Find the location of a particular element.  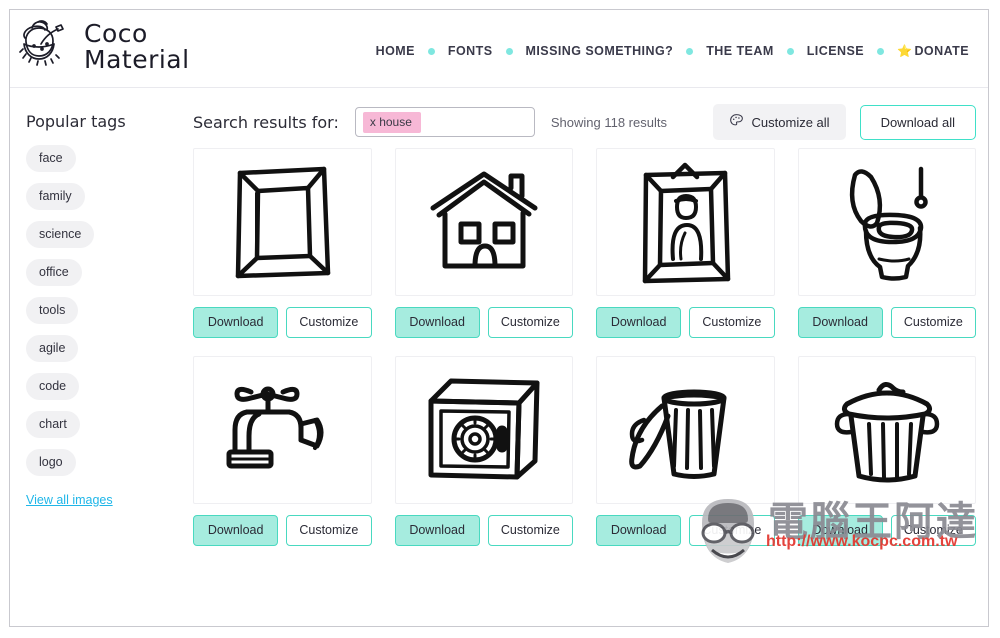

nav-item-donate-label: DONATE is located at coordinates (941, 51).